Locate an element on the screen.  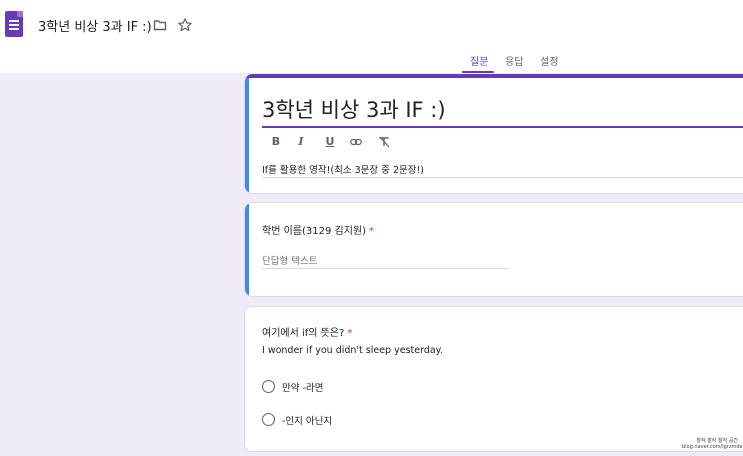
question-card-student-id: 학번 이름(3129 김지원) * 단답형 텍스트 is located at coordinates (493, 249).